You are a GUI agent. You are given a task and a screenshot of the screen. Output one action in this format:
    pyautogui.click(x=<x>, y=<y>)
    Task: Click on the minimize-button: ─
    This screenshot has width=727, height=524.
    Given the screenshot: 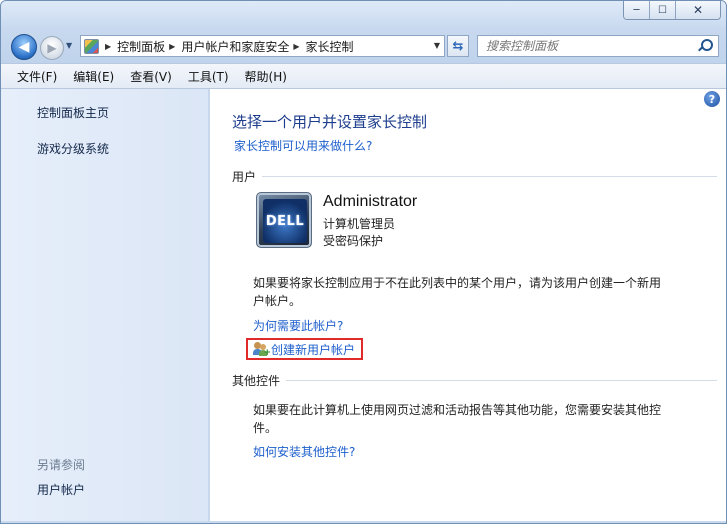 What is the action you would take?
    pyautogui.click(x=637, y=10)
    